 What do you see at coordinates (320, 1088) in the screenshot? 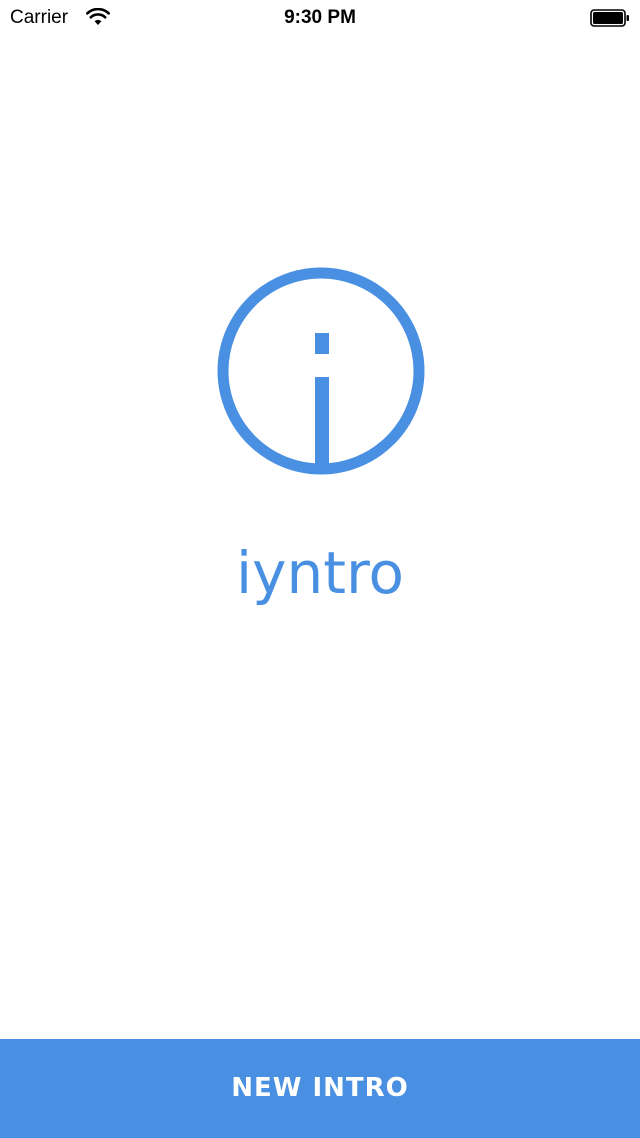
I see `new-intro-button: NEW INTRO` at bounding box center [320, 1088].